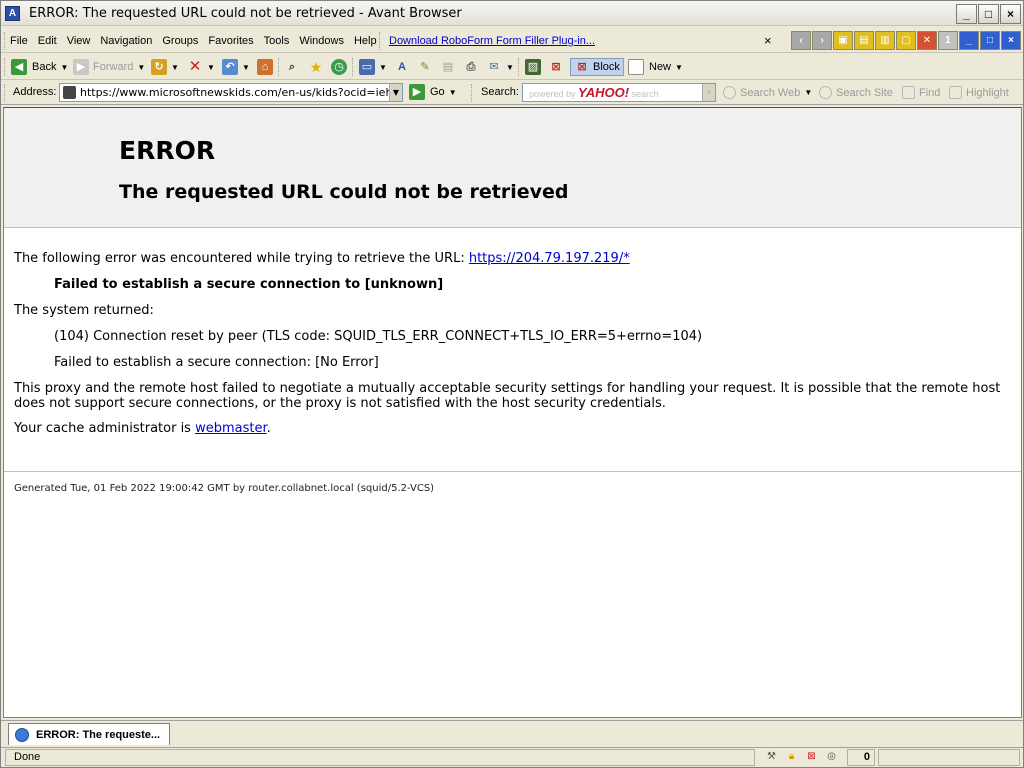  I want to click on menu-view: View, so click(79, 41).